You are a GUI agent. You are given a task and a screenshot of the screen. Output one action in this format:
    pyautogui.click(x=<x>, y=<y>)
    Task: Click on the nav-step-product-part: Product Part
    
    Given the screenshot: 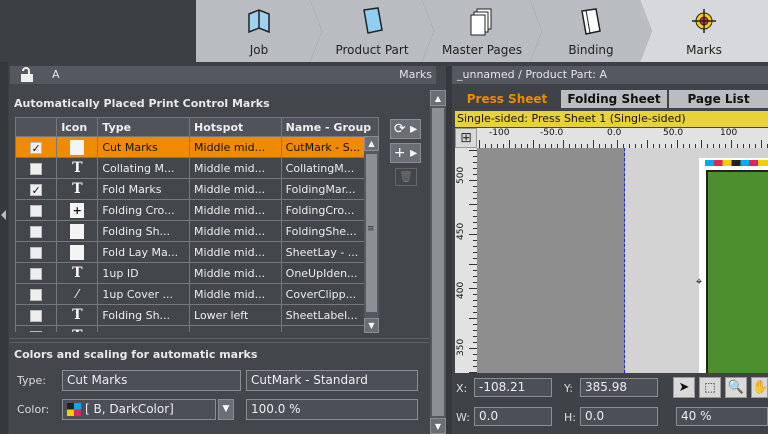 What is the action you would take?
    pyautogui.click(x=372, y=31)
    